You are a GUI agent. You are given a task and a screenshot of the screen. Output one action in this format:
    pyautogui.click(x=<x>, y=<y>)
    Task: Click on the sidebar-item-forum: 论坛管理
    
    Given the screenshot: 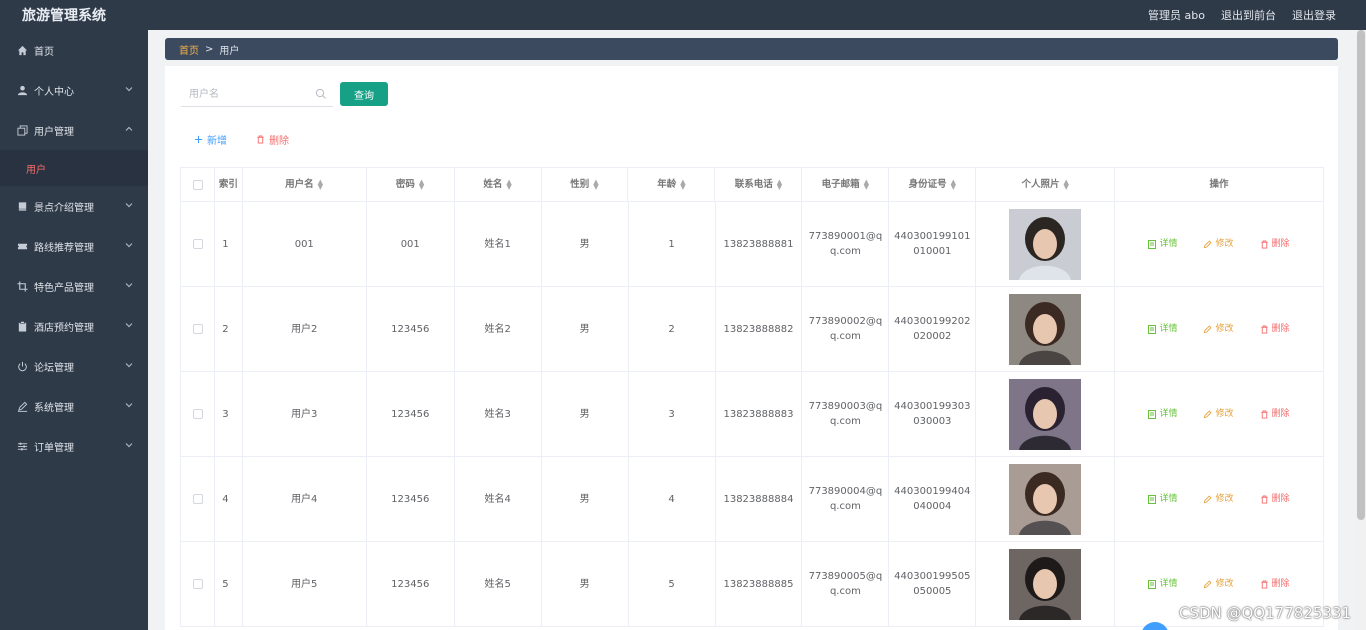 What is the action you would take?
    pyautogui.click(x=74, y=366)
    